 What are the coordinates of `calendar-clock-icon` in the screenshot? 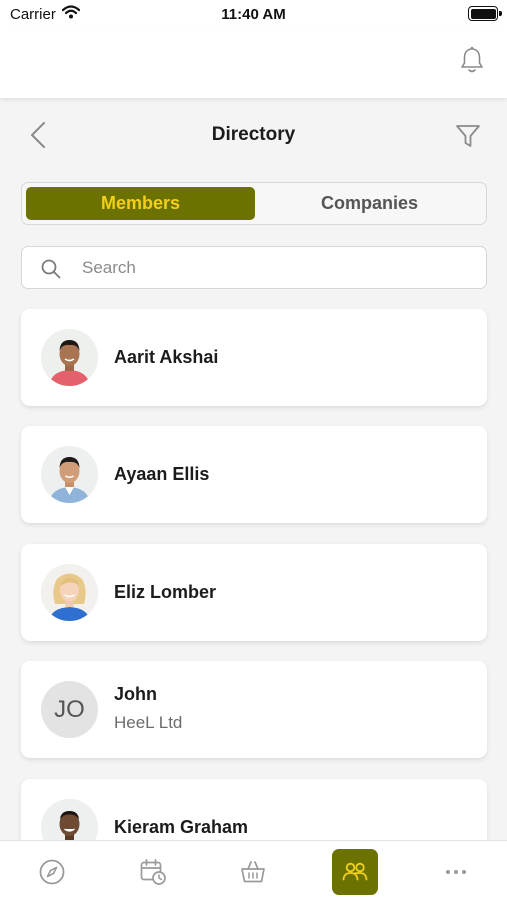 It's located at (153, 872).